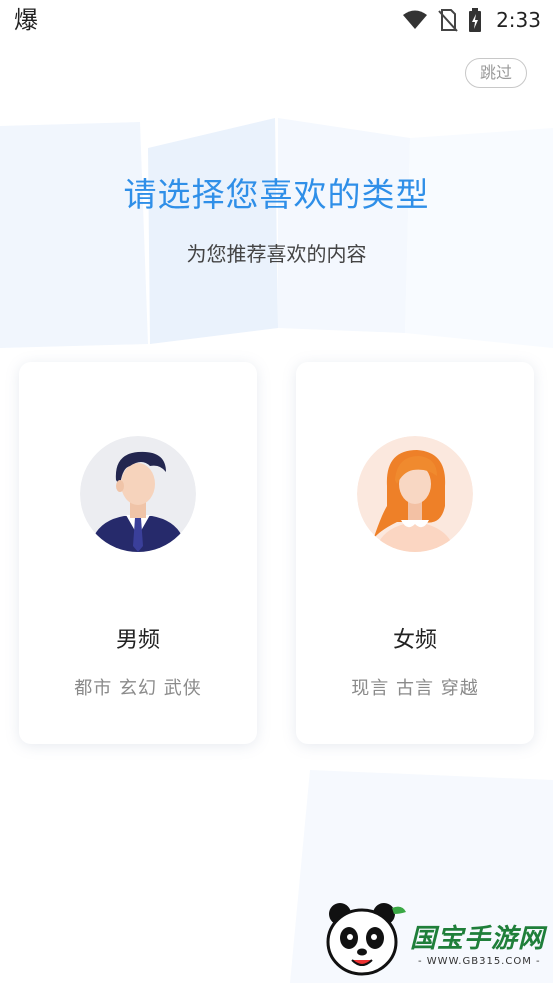 The width and height of the screenshot is (553, 984). Describe the element at coordinates (276, 20) in the screenshot. I see `status-bar: 爆 2:33` at that location.